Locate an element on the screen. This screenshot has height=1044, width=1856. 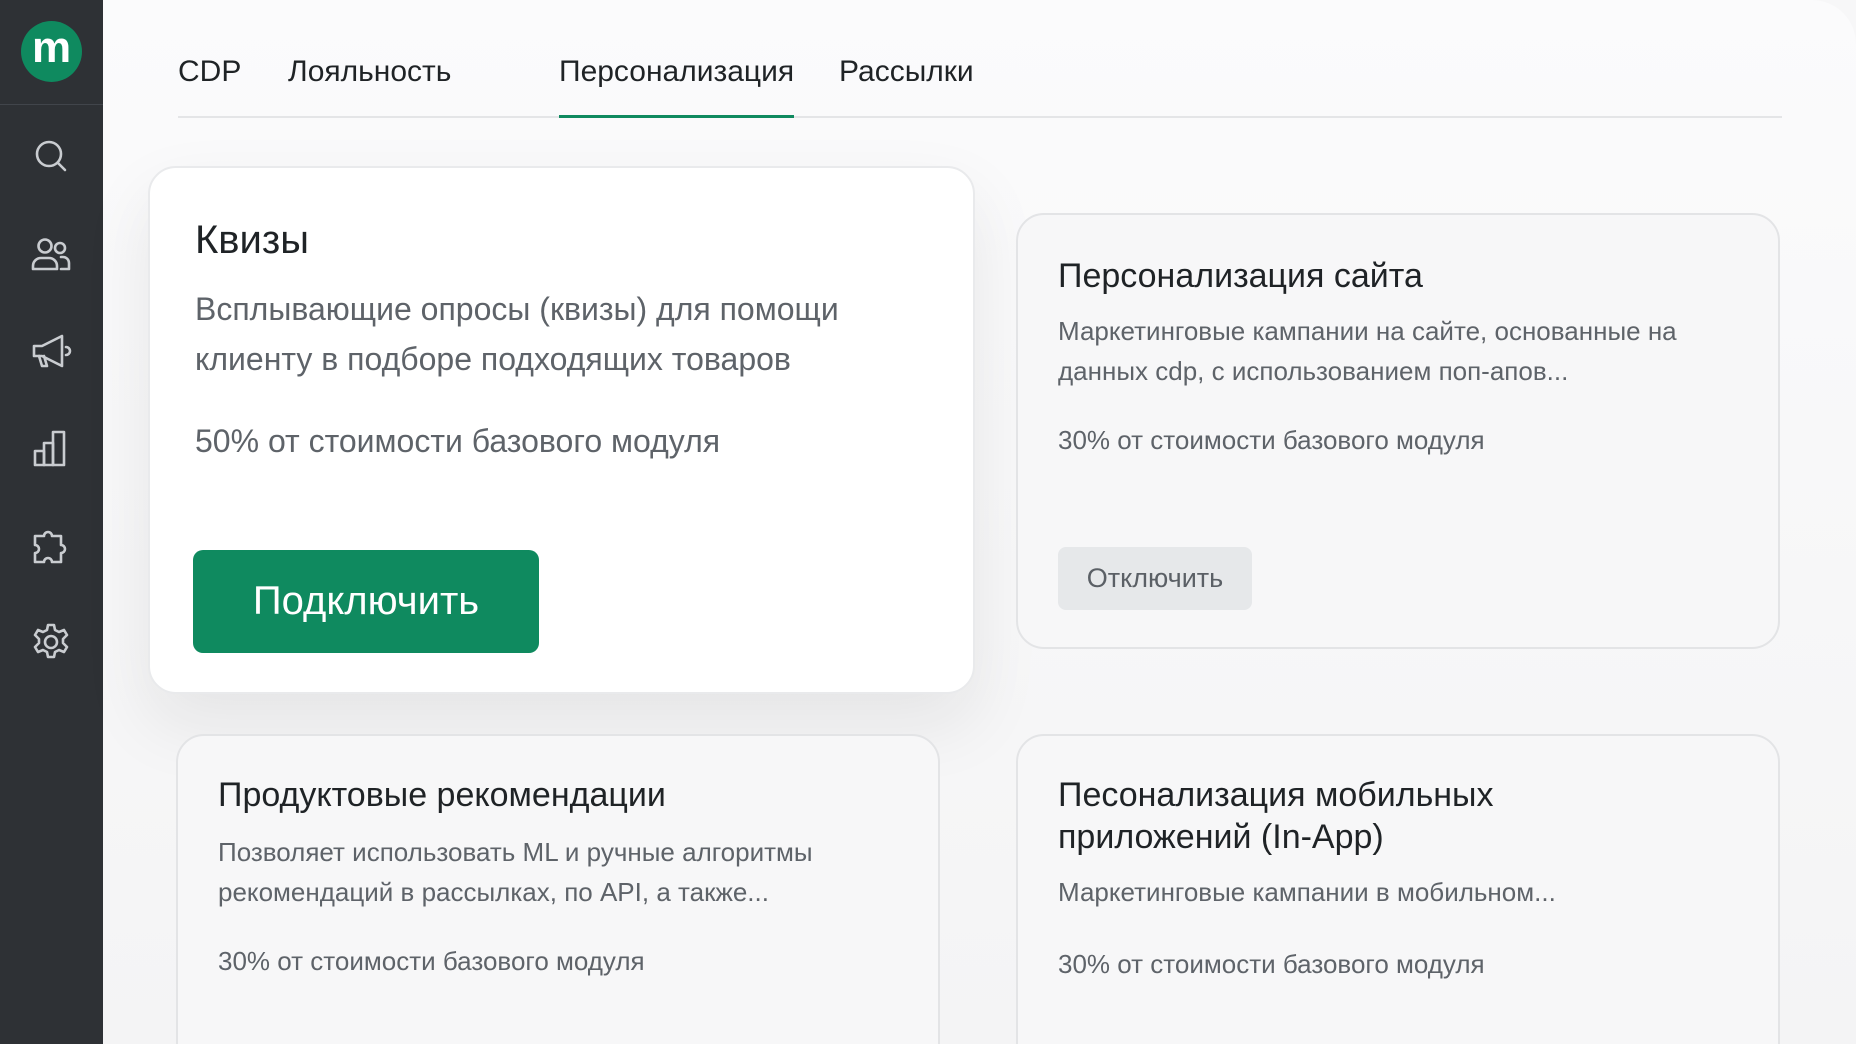
disable-button: Отключить is located at coordinates (1155, 578).